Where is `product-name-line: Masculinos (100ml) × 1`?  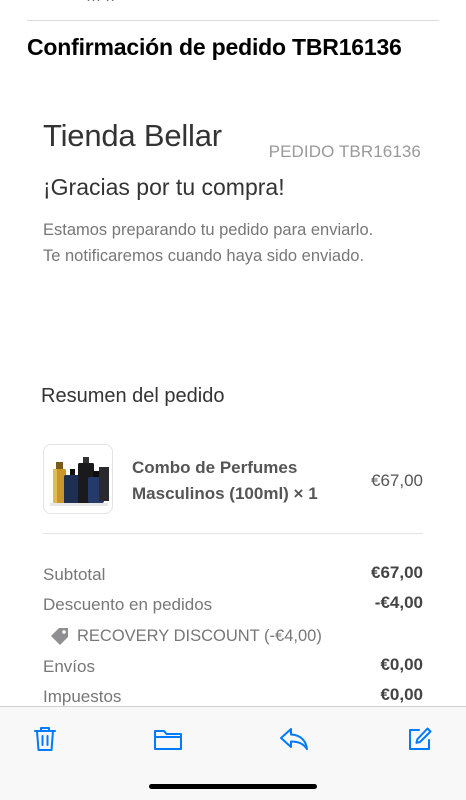
product-name-line: Masculinos (100ml) × 1 is located at coordinates (225, 493).